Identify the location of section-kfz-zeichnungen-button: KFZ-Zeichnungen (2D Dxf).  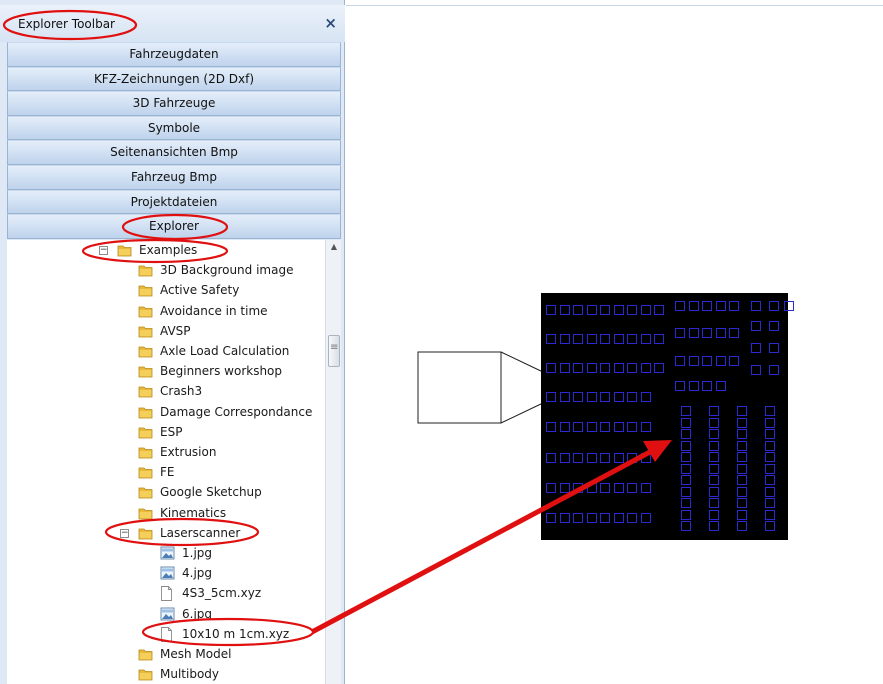
(174, 79).